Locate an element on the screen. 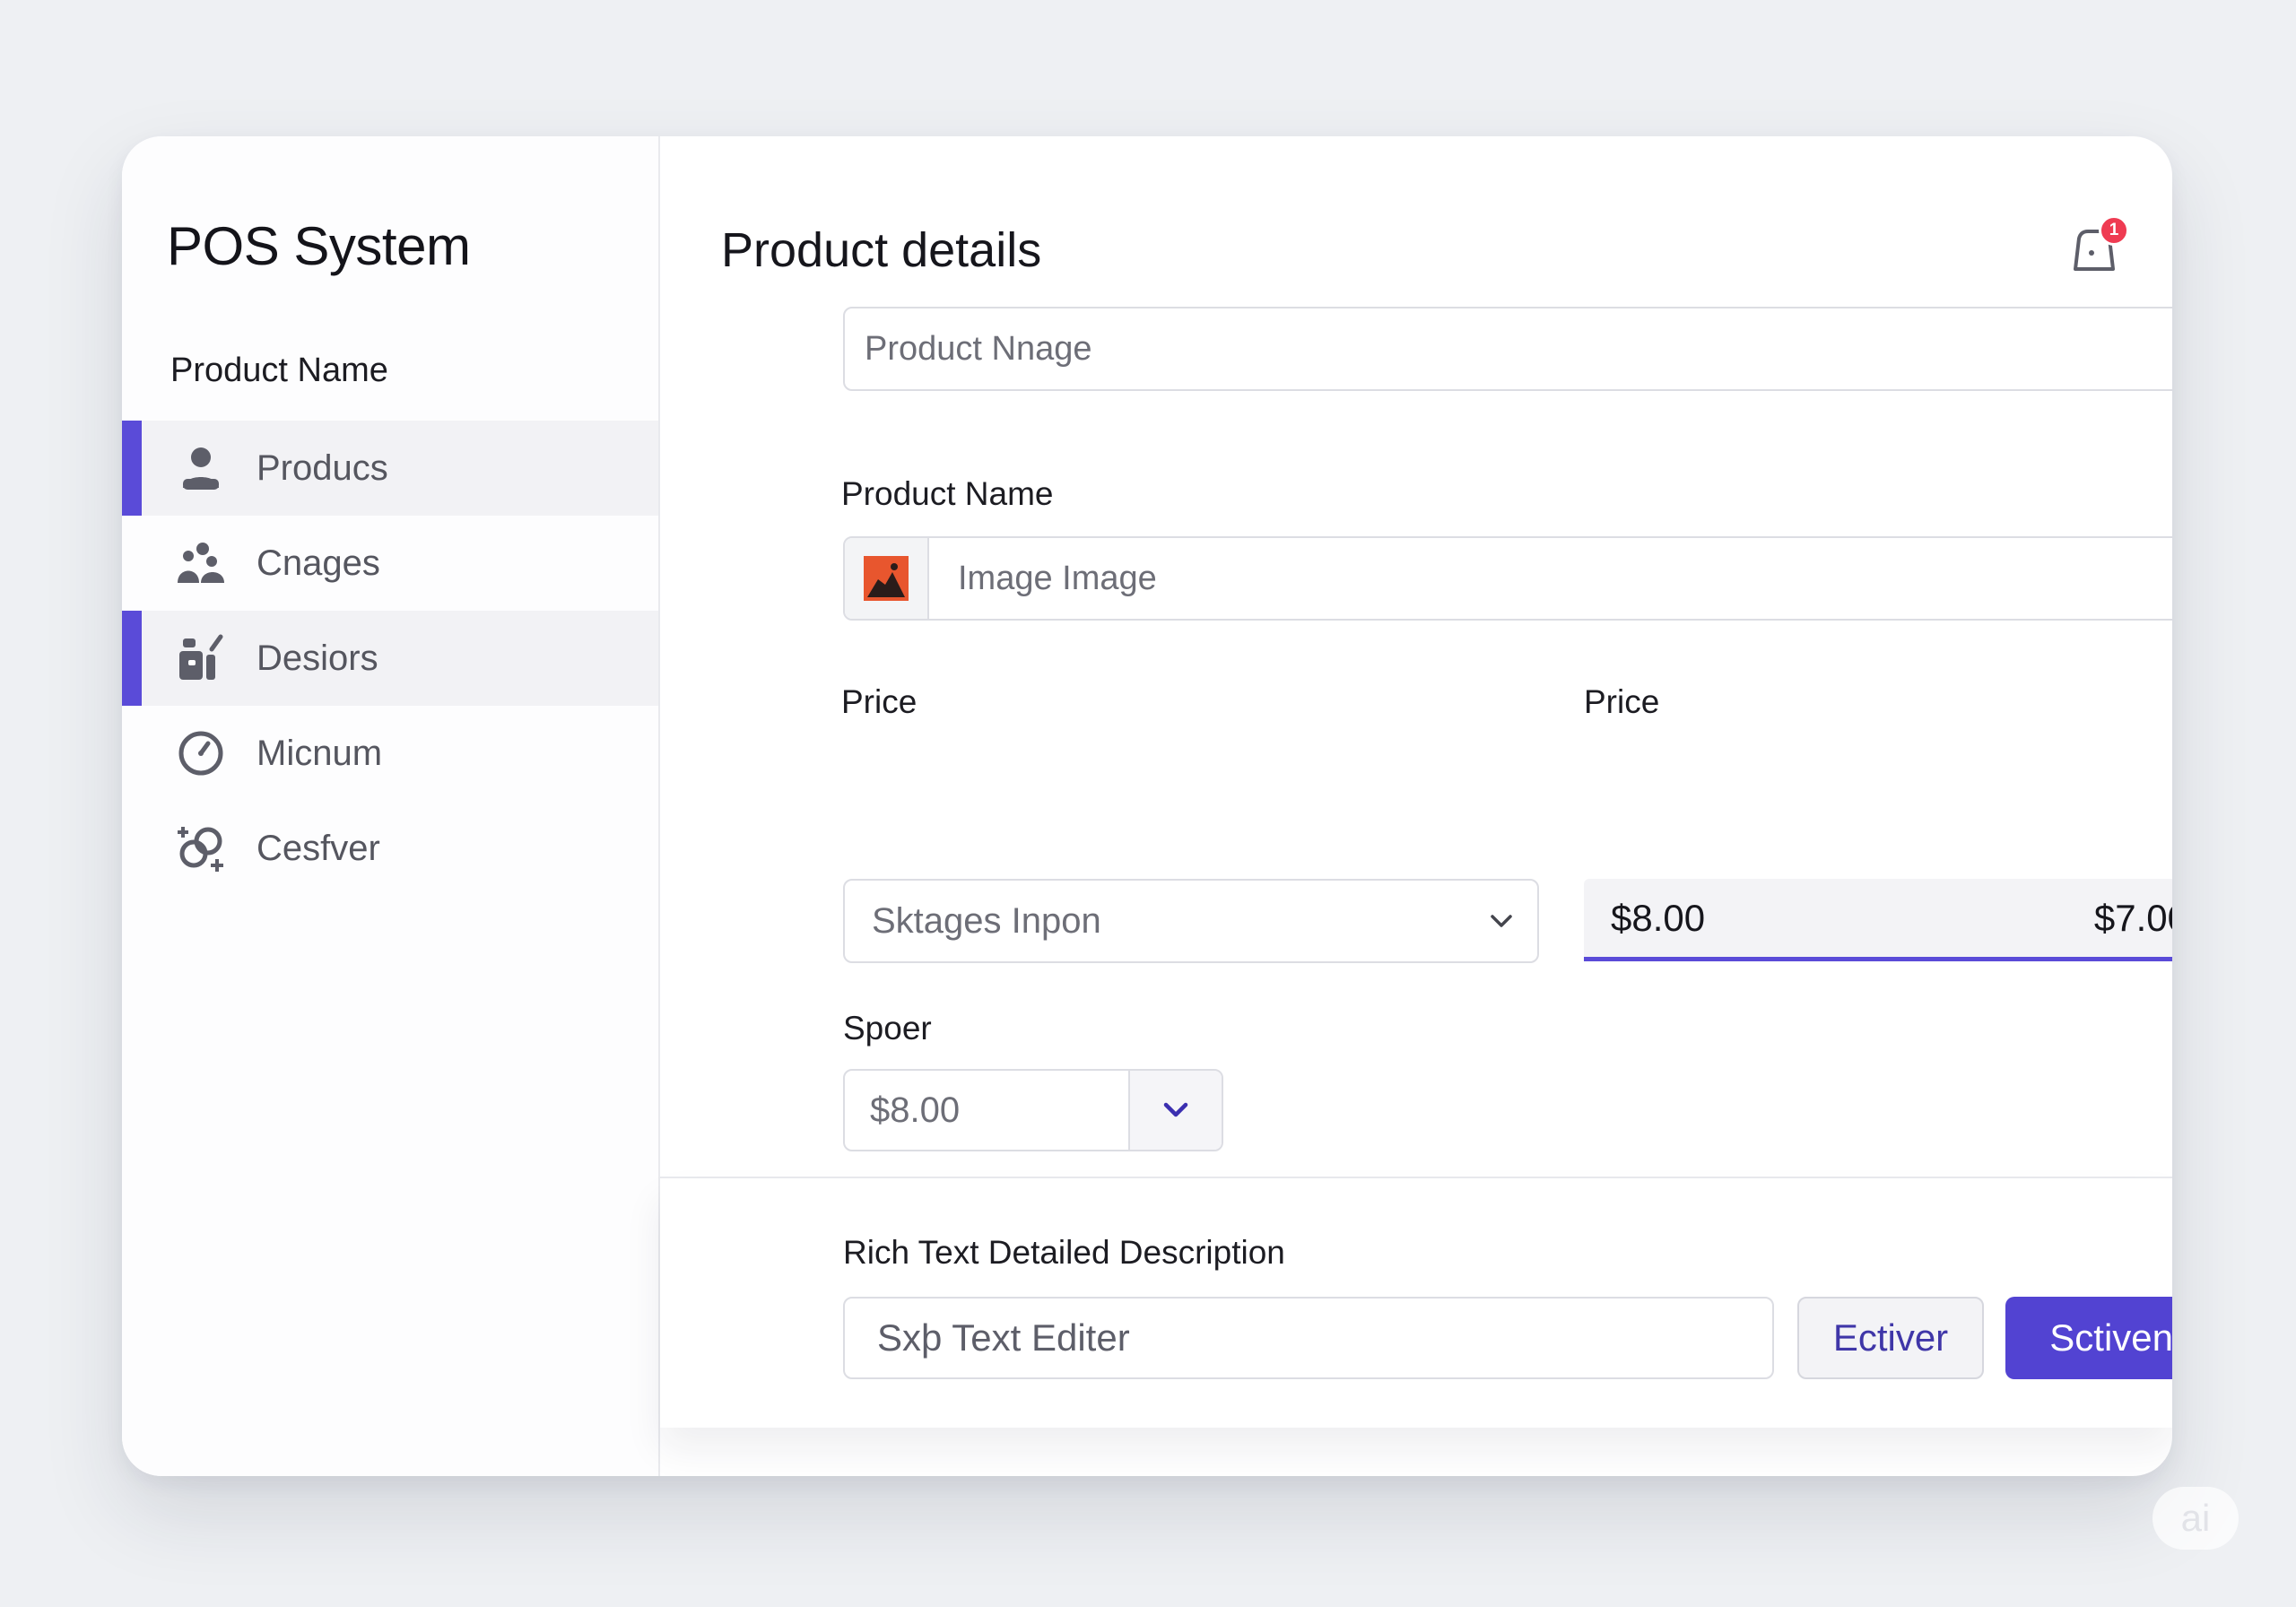  price-value-right: $7.00 is located at coordinates (2132, 918).